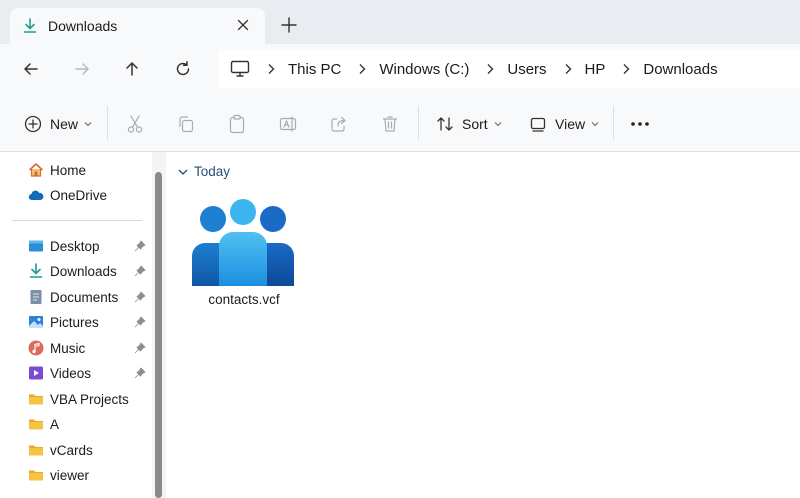 Image resolution: width=800 pixels, height=498 pixels. I want to click on arrow-left-icon, so click(31, 69).